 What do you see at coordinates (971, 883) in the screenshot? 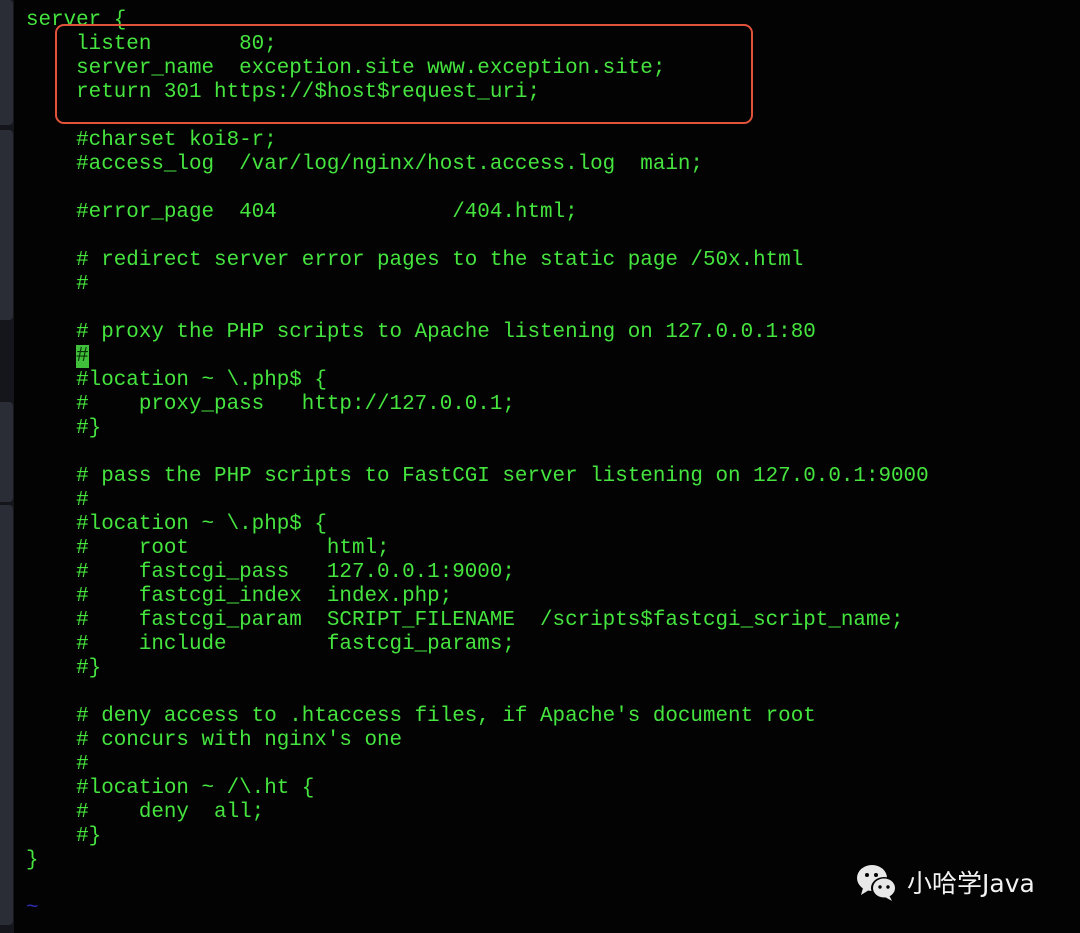
I see `watermark-text: 小哈学Java` at bounding box center [971, 883].